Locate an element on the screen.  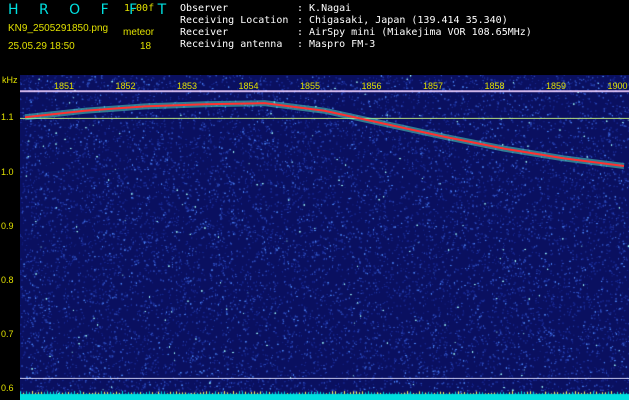
x-tick-label: 1857 is located at coordinates (433, 86).